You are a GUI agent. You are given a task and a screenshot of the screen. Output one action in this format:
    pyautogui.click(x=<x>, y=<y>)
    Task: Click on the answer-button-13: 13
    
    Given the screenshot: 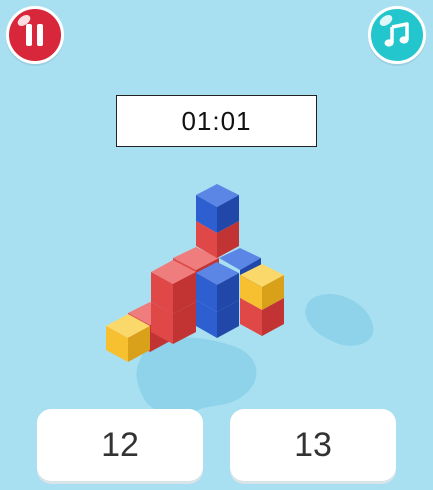 What is the action you would take?
    pyautogui.click(x=313, y=445)
    